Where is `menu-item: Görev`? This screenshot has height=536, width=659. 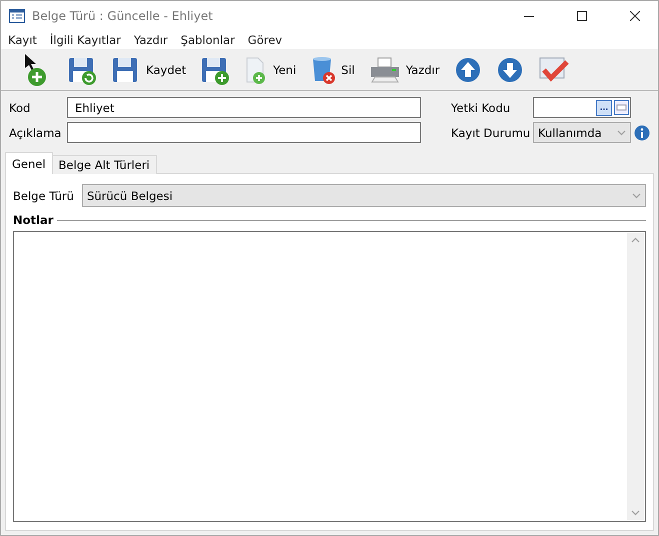 menu-item: Görev is located at coordinates (265, 40).